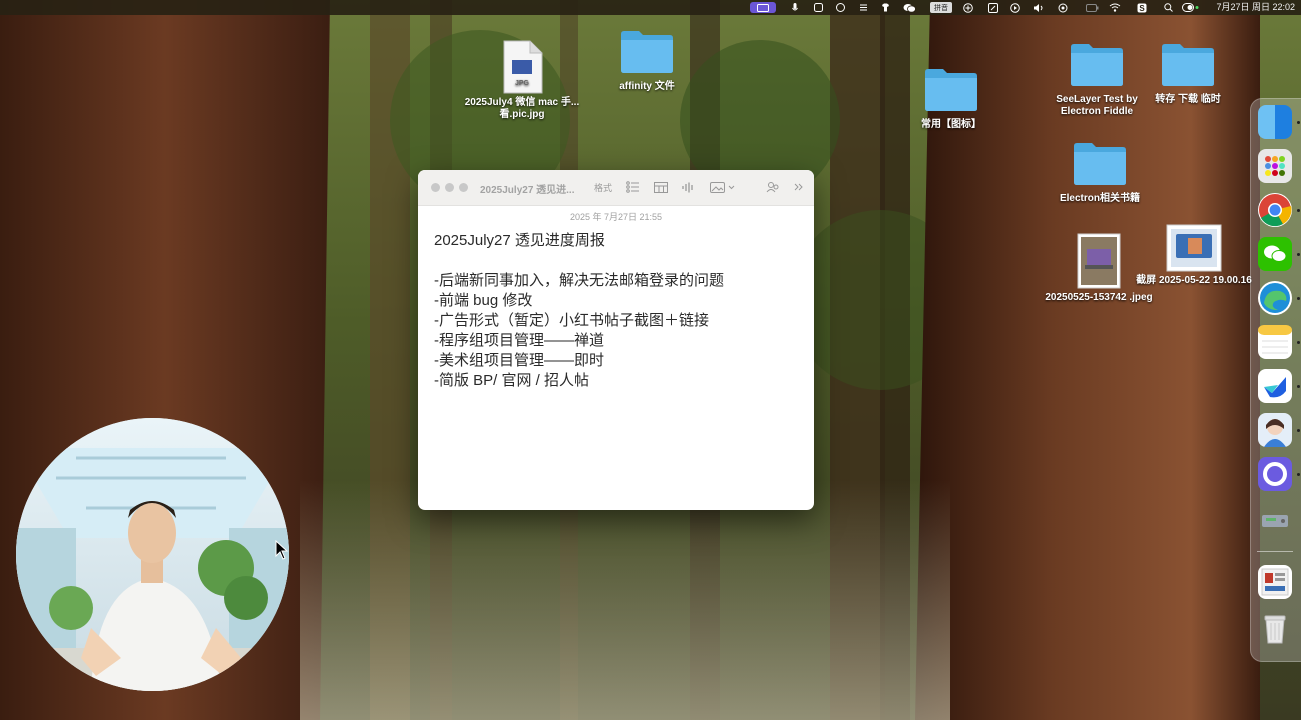  I want to click on minimize-button, so click(449, 187).